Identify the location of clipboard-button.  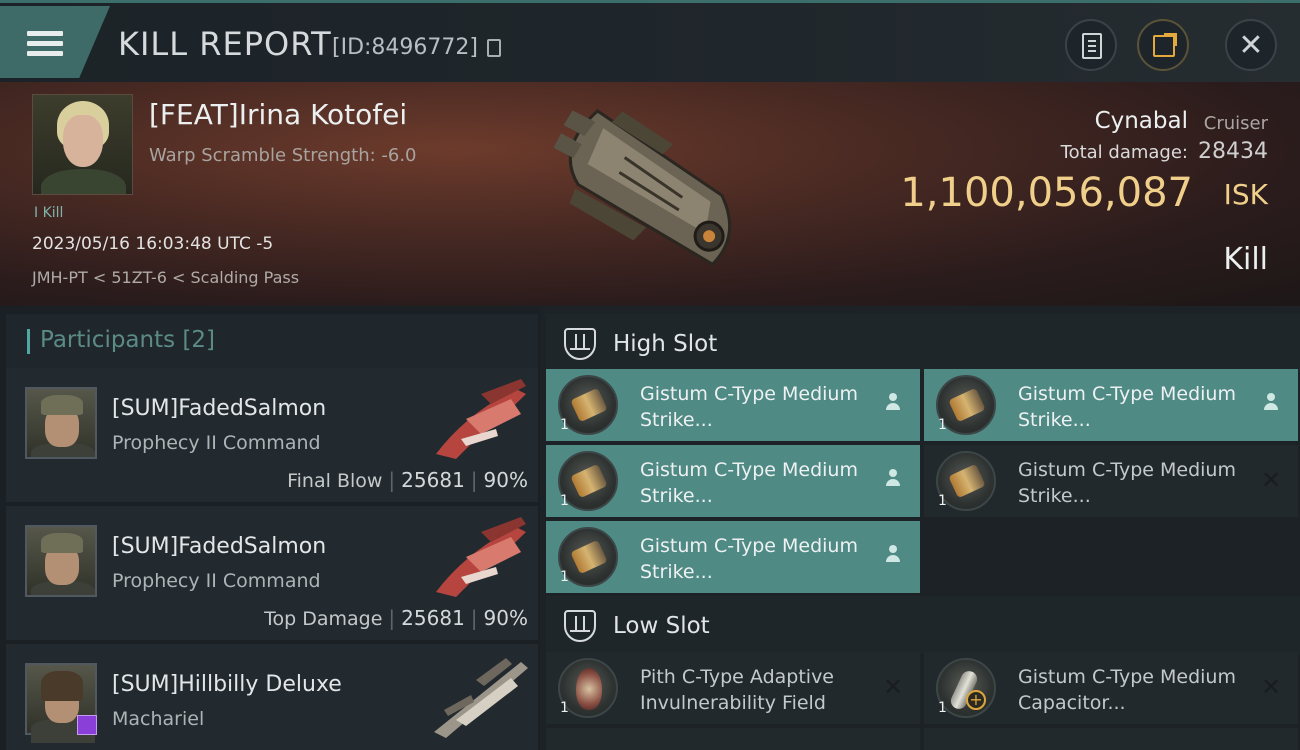
(1091, 45).